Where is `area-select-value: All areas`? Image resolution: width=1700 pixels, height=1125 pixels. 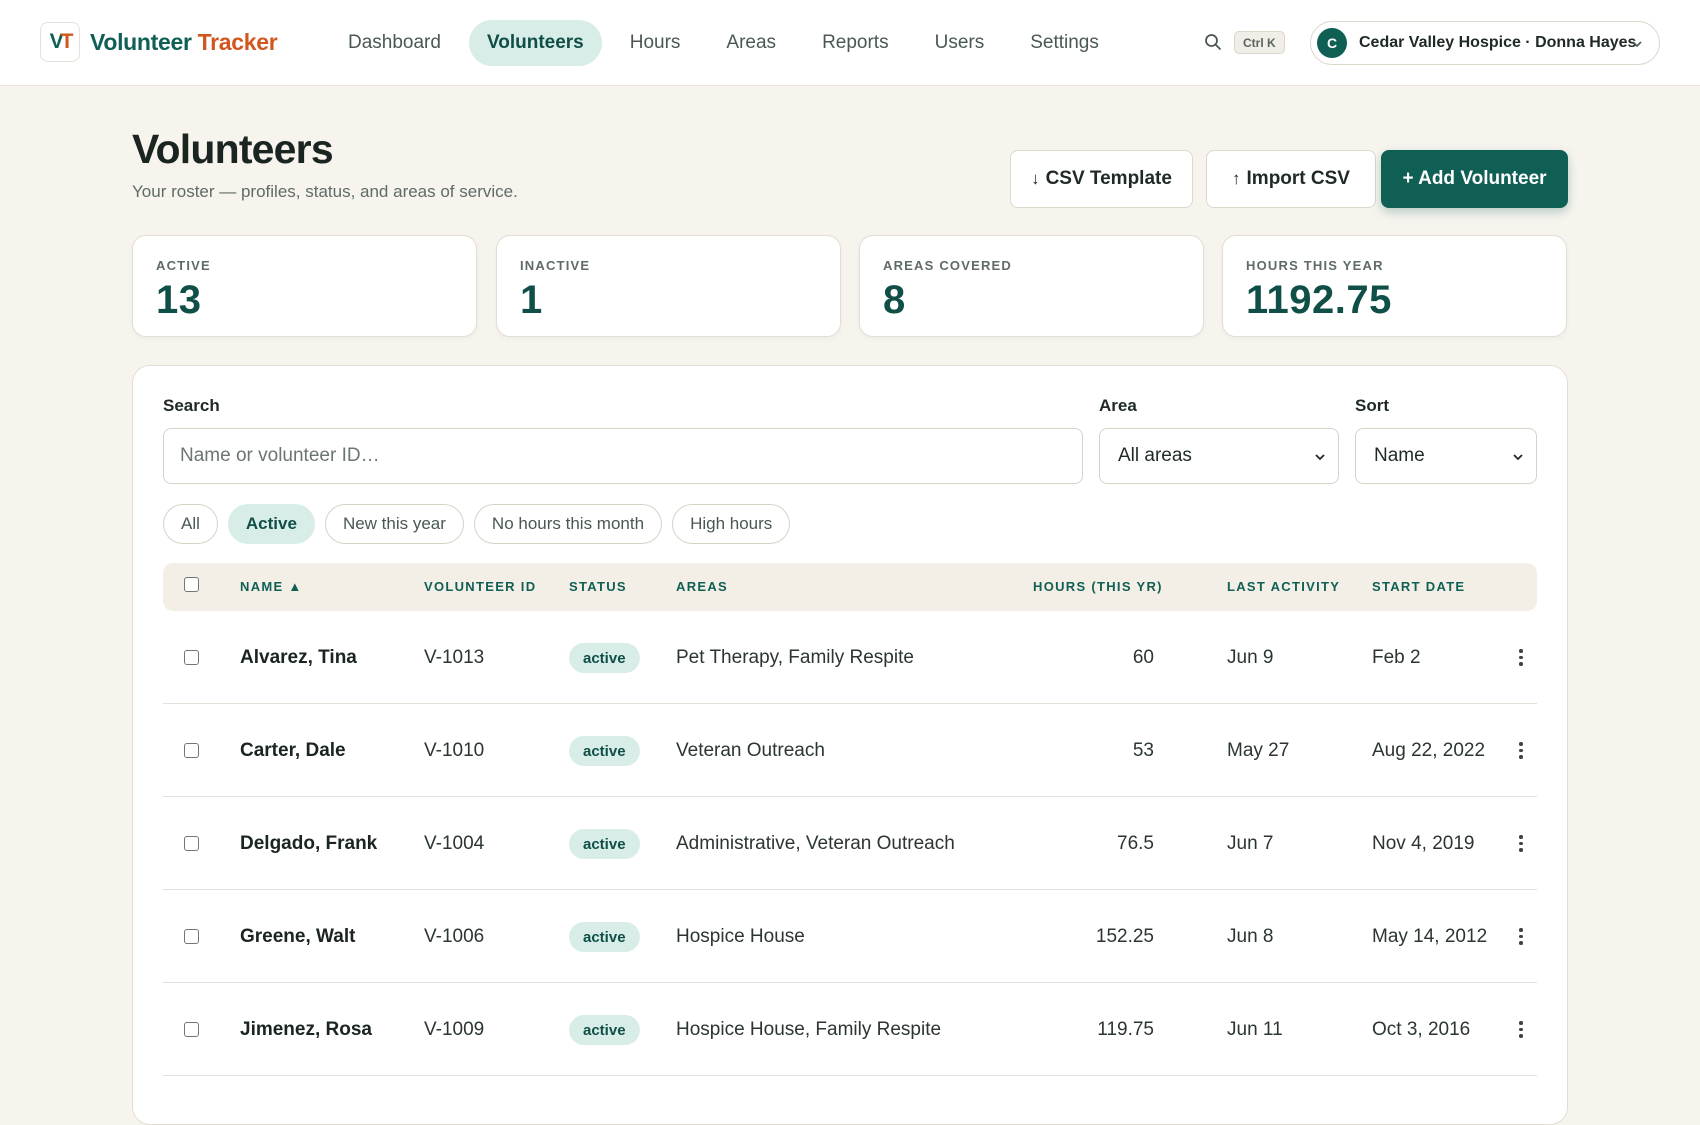 area-select-value: All areas is located at coordinates (1155, 455).